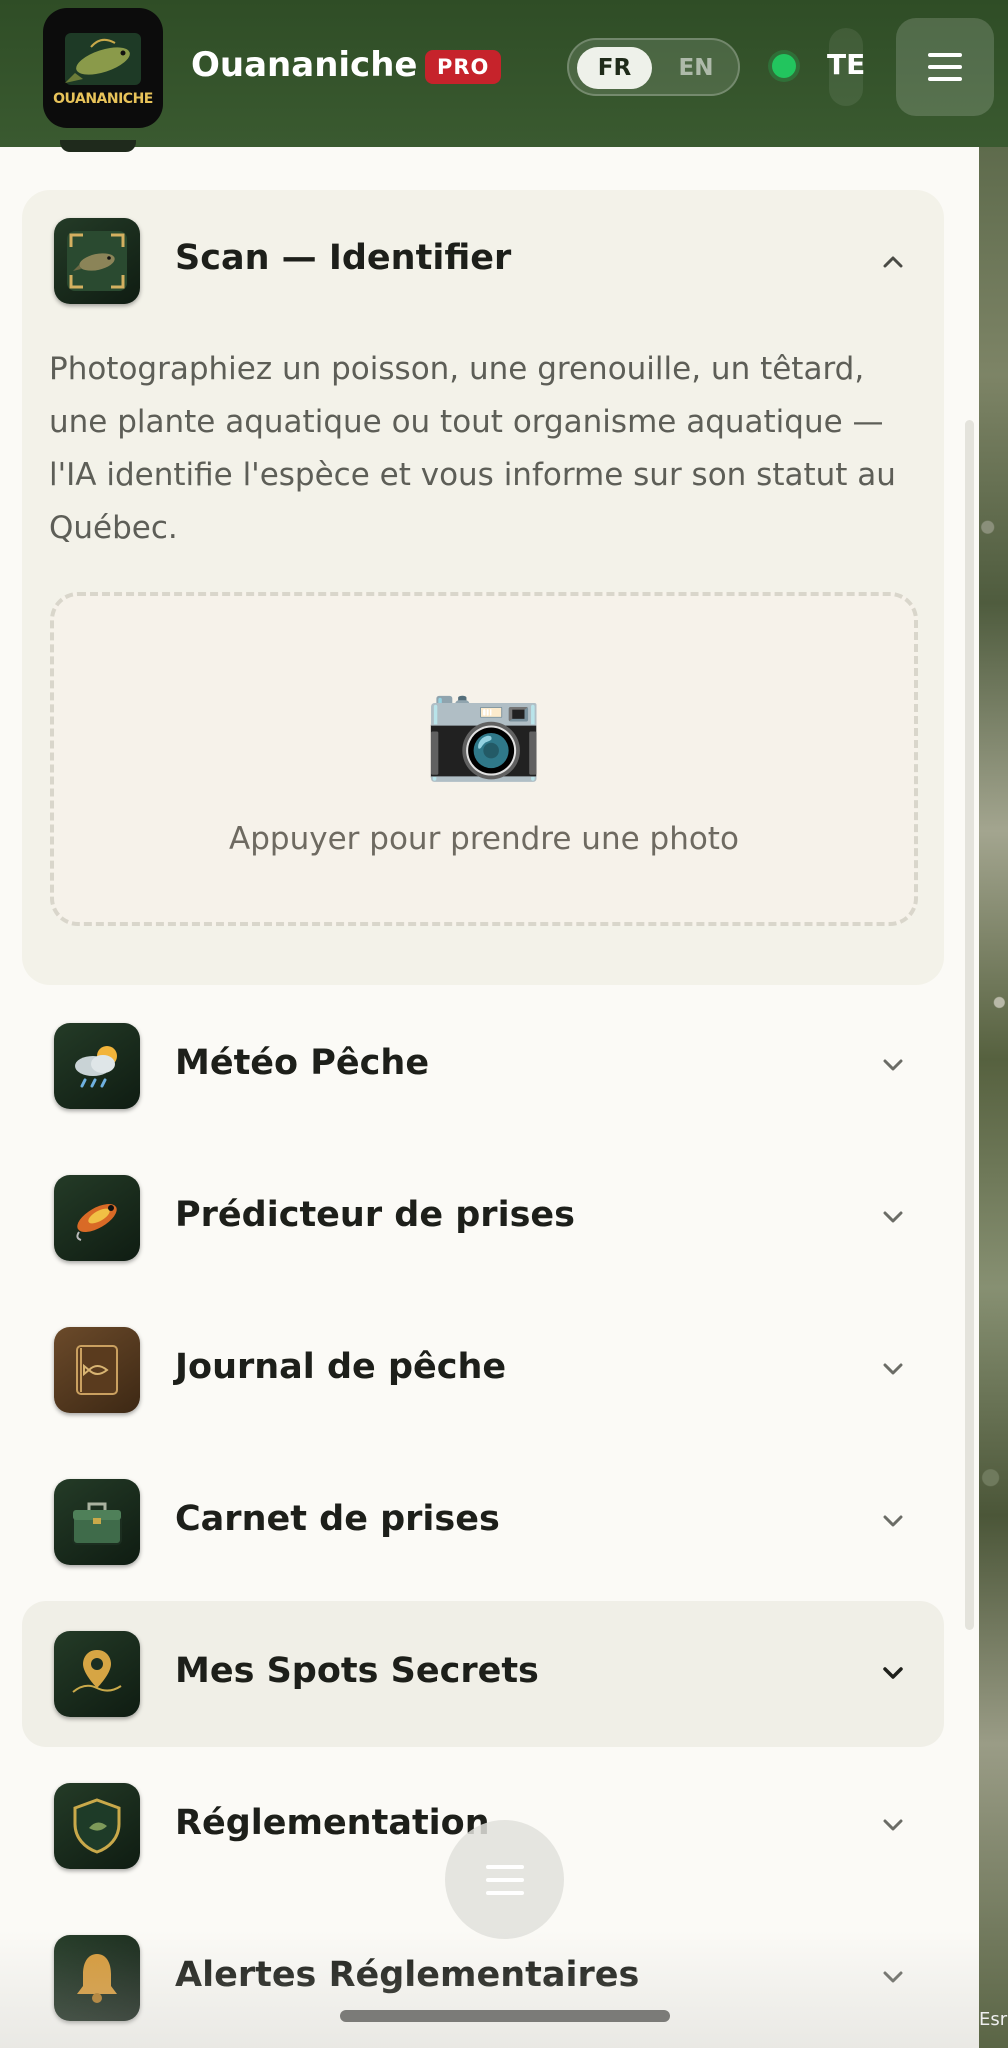 This screenshot has width=1008, height=2048. I want to click on app-title: Ouananiche, so click(304, 65).